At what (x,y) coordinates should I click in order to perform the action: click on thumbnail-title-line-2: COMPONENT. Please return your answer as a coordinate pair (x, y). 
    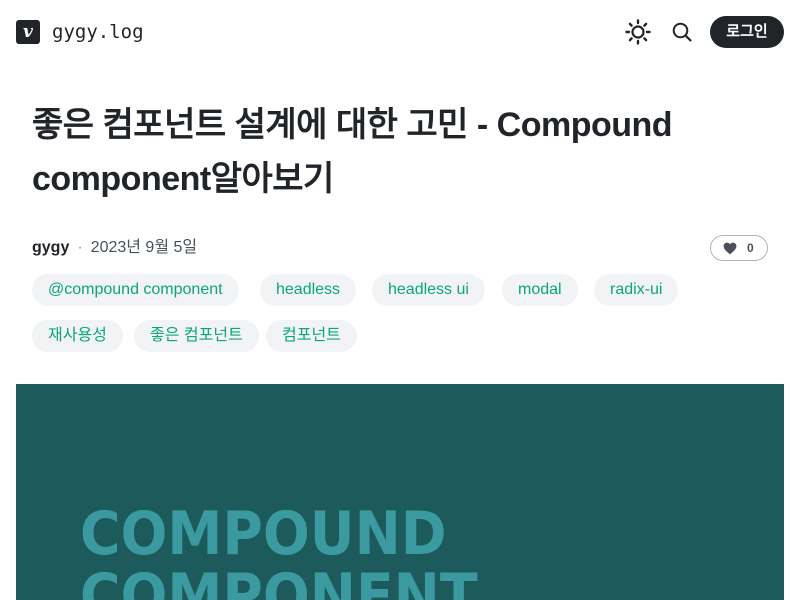
    Looking at the image, I should click on (279, 580).